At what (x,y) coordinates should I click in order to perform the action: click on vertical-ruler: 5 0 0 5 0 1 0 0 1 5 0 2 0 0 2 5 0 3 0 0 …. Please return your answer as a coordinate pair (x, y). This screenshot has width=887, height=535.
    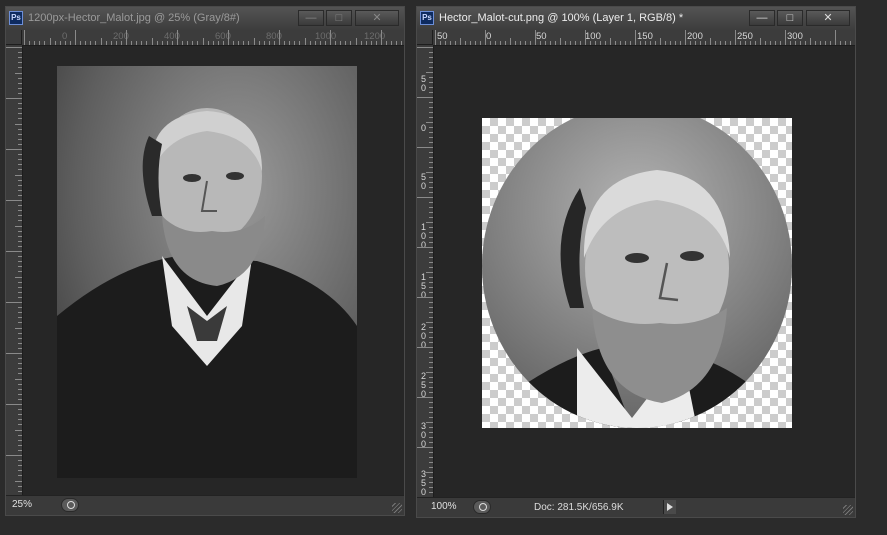
    Looking at the image, I should click on (425, 272).